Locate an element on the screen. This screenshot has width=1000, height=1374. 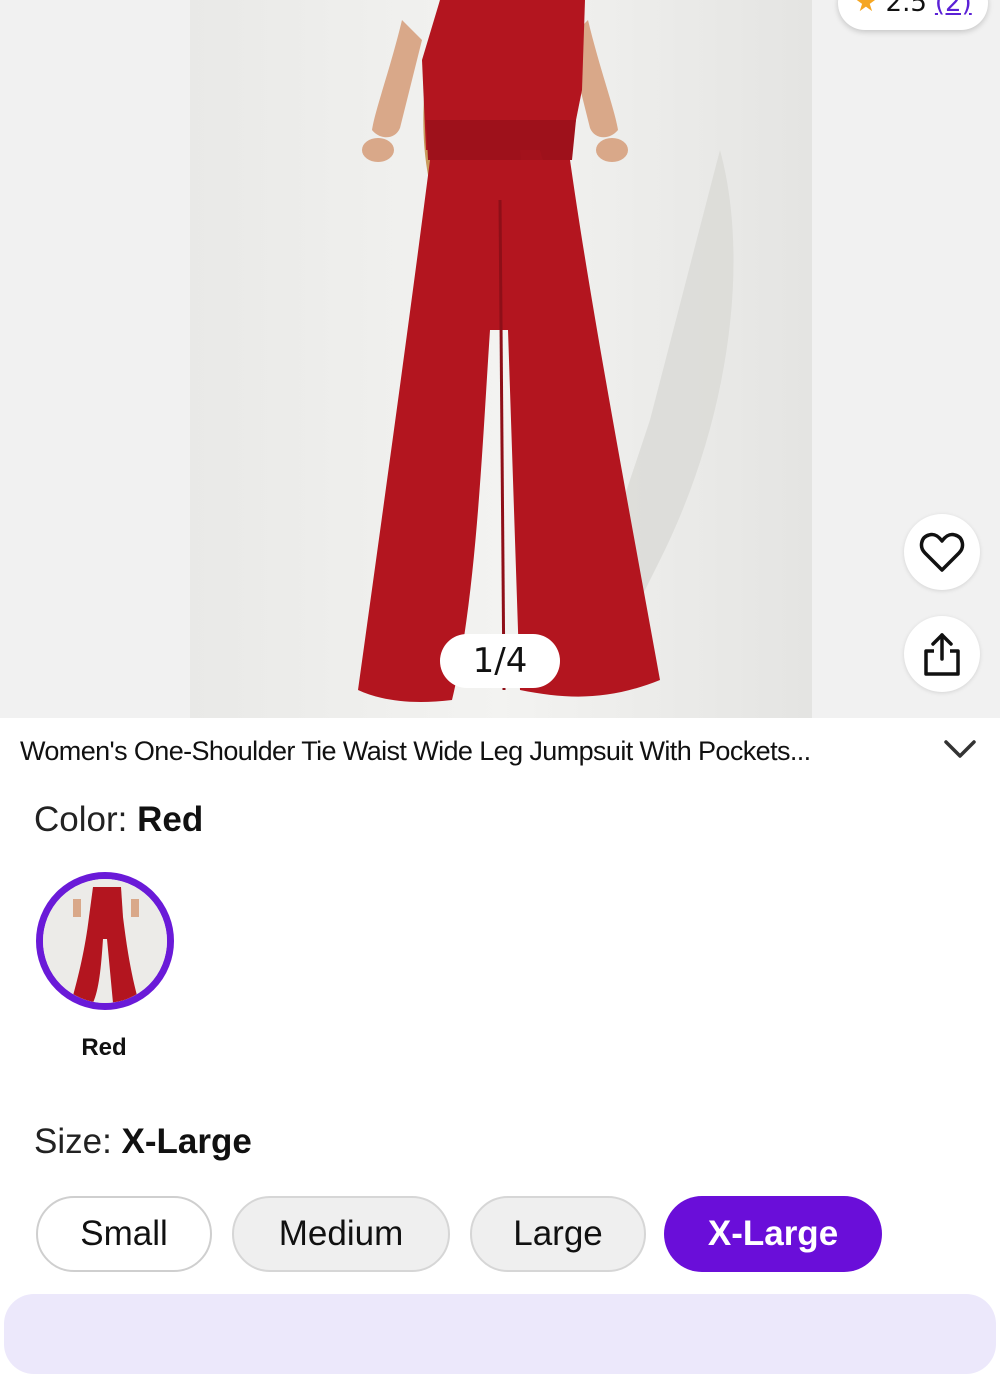
rating-value: 2.5 is located at coordinates (906, 9).